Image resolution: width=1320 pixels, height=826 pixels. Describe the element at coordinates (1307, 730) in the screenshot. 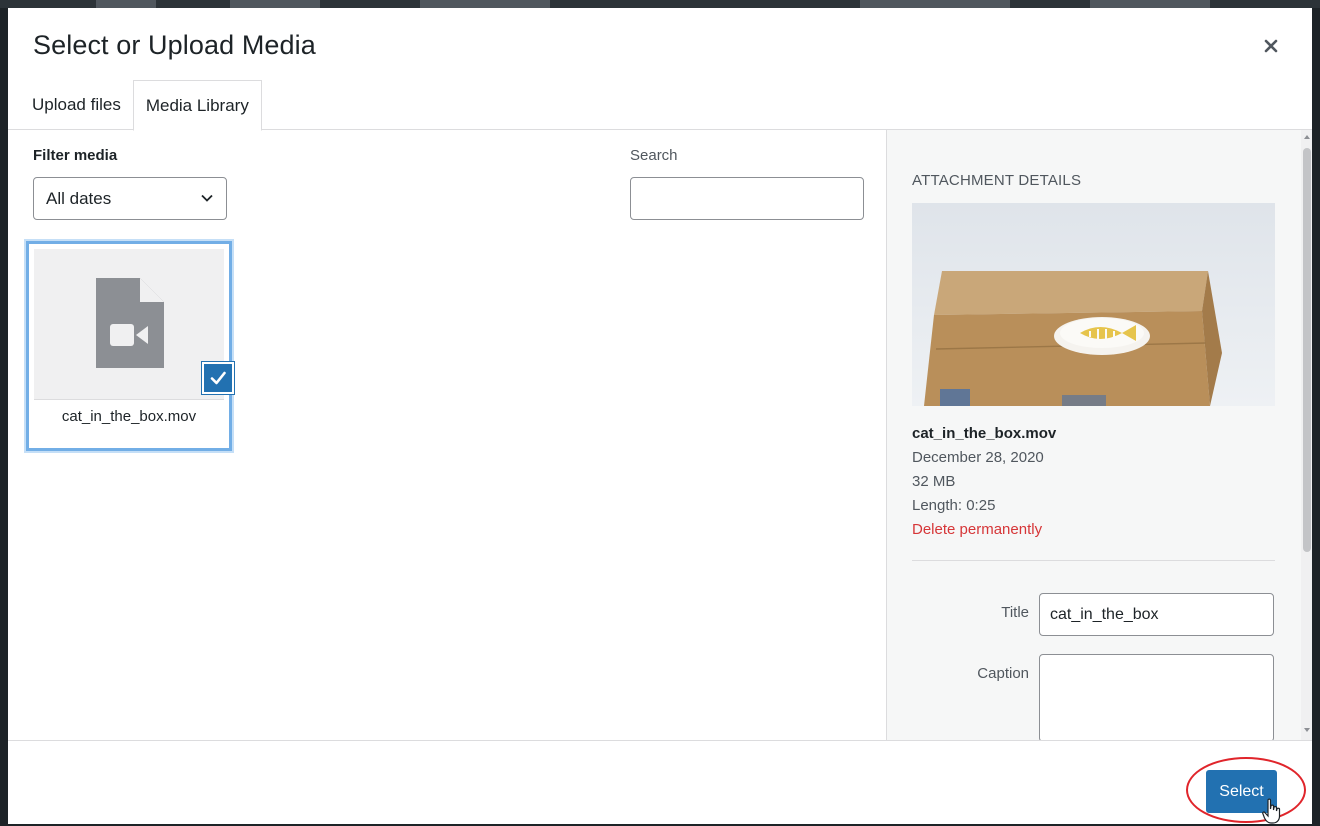

I see `scroll-down-arrow-icon` at that location.